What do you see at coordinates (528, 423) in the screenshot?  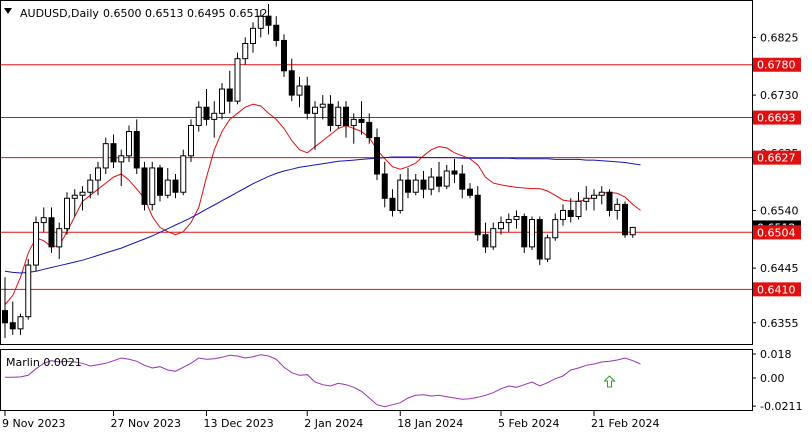 I see `date-label-5: 5 Feb 2024` at bounding box center [528, 423].